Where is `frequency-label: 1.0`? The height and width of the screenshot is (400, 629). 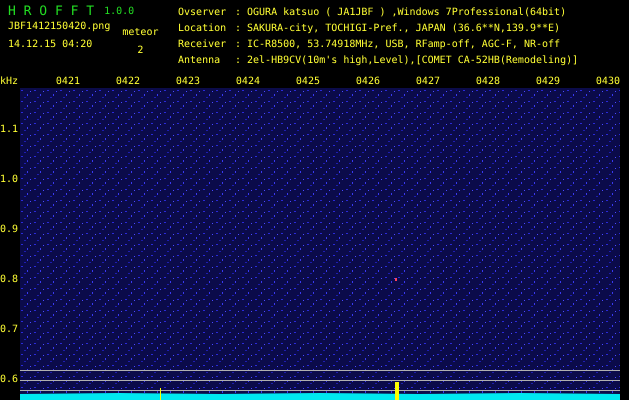
frequency-label: 1.0 is located at coordinates (10, 180).